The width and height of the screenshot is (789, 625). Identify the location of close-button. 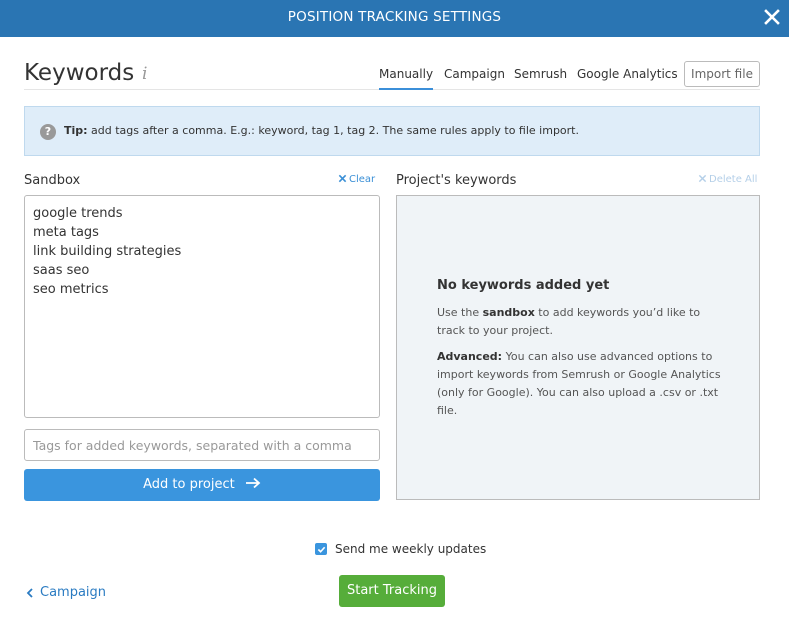
(772, 17).